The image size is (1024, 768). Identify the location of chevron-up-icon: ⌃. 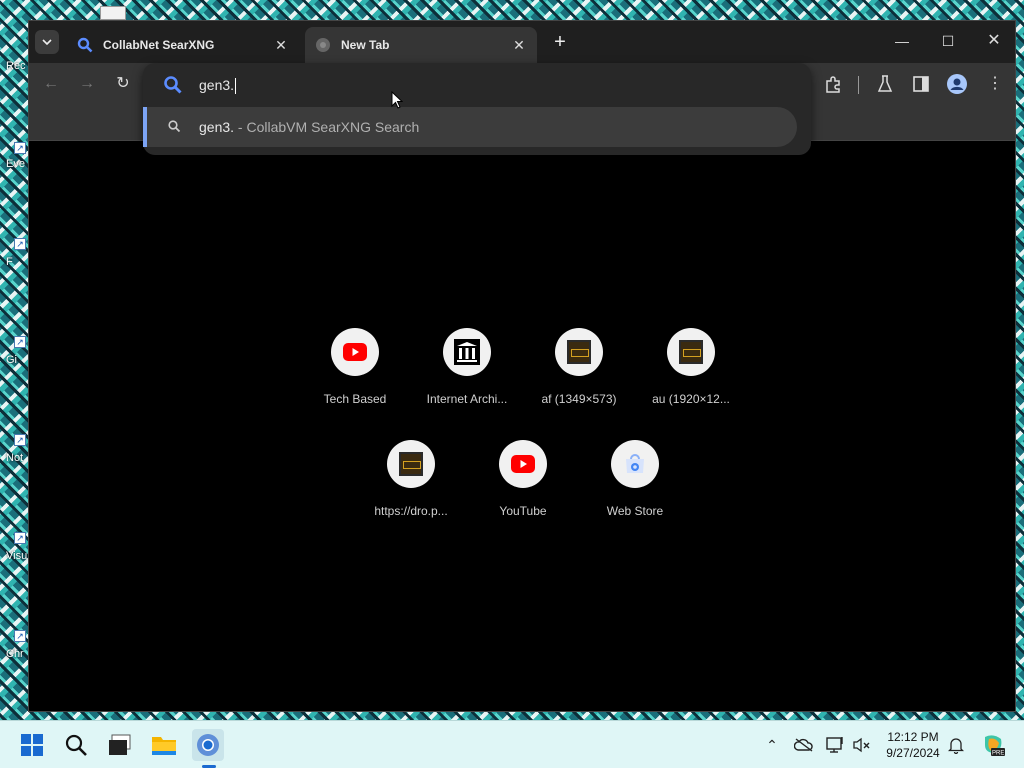
(772, 745).